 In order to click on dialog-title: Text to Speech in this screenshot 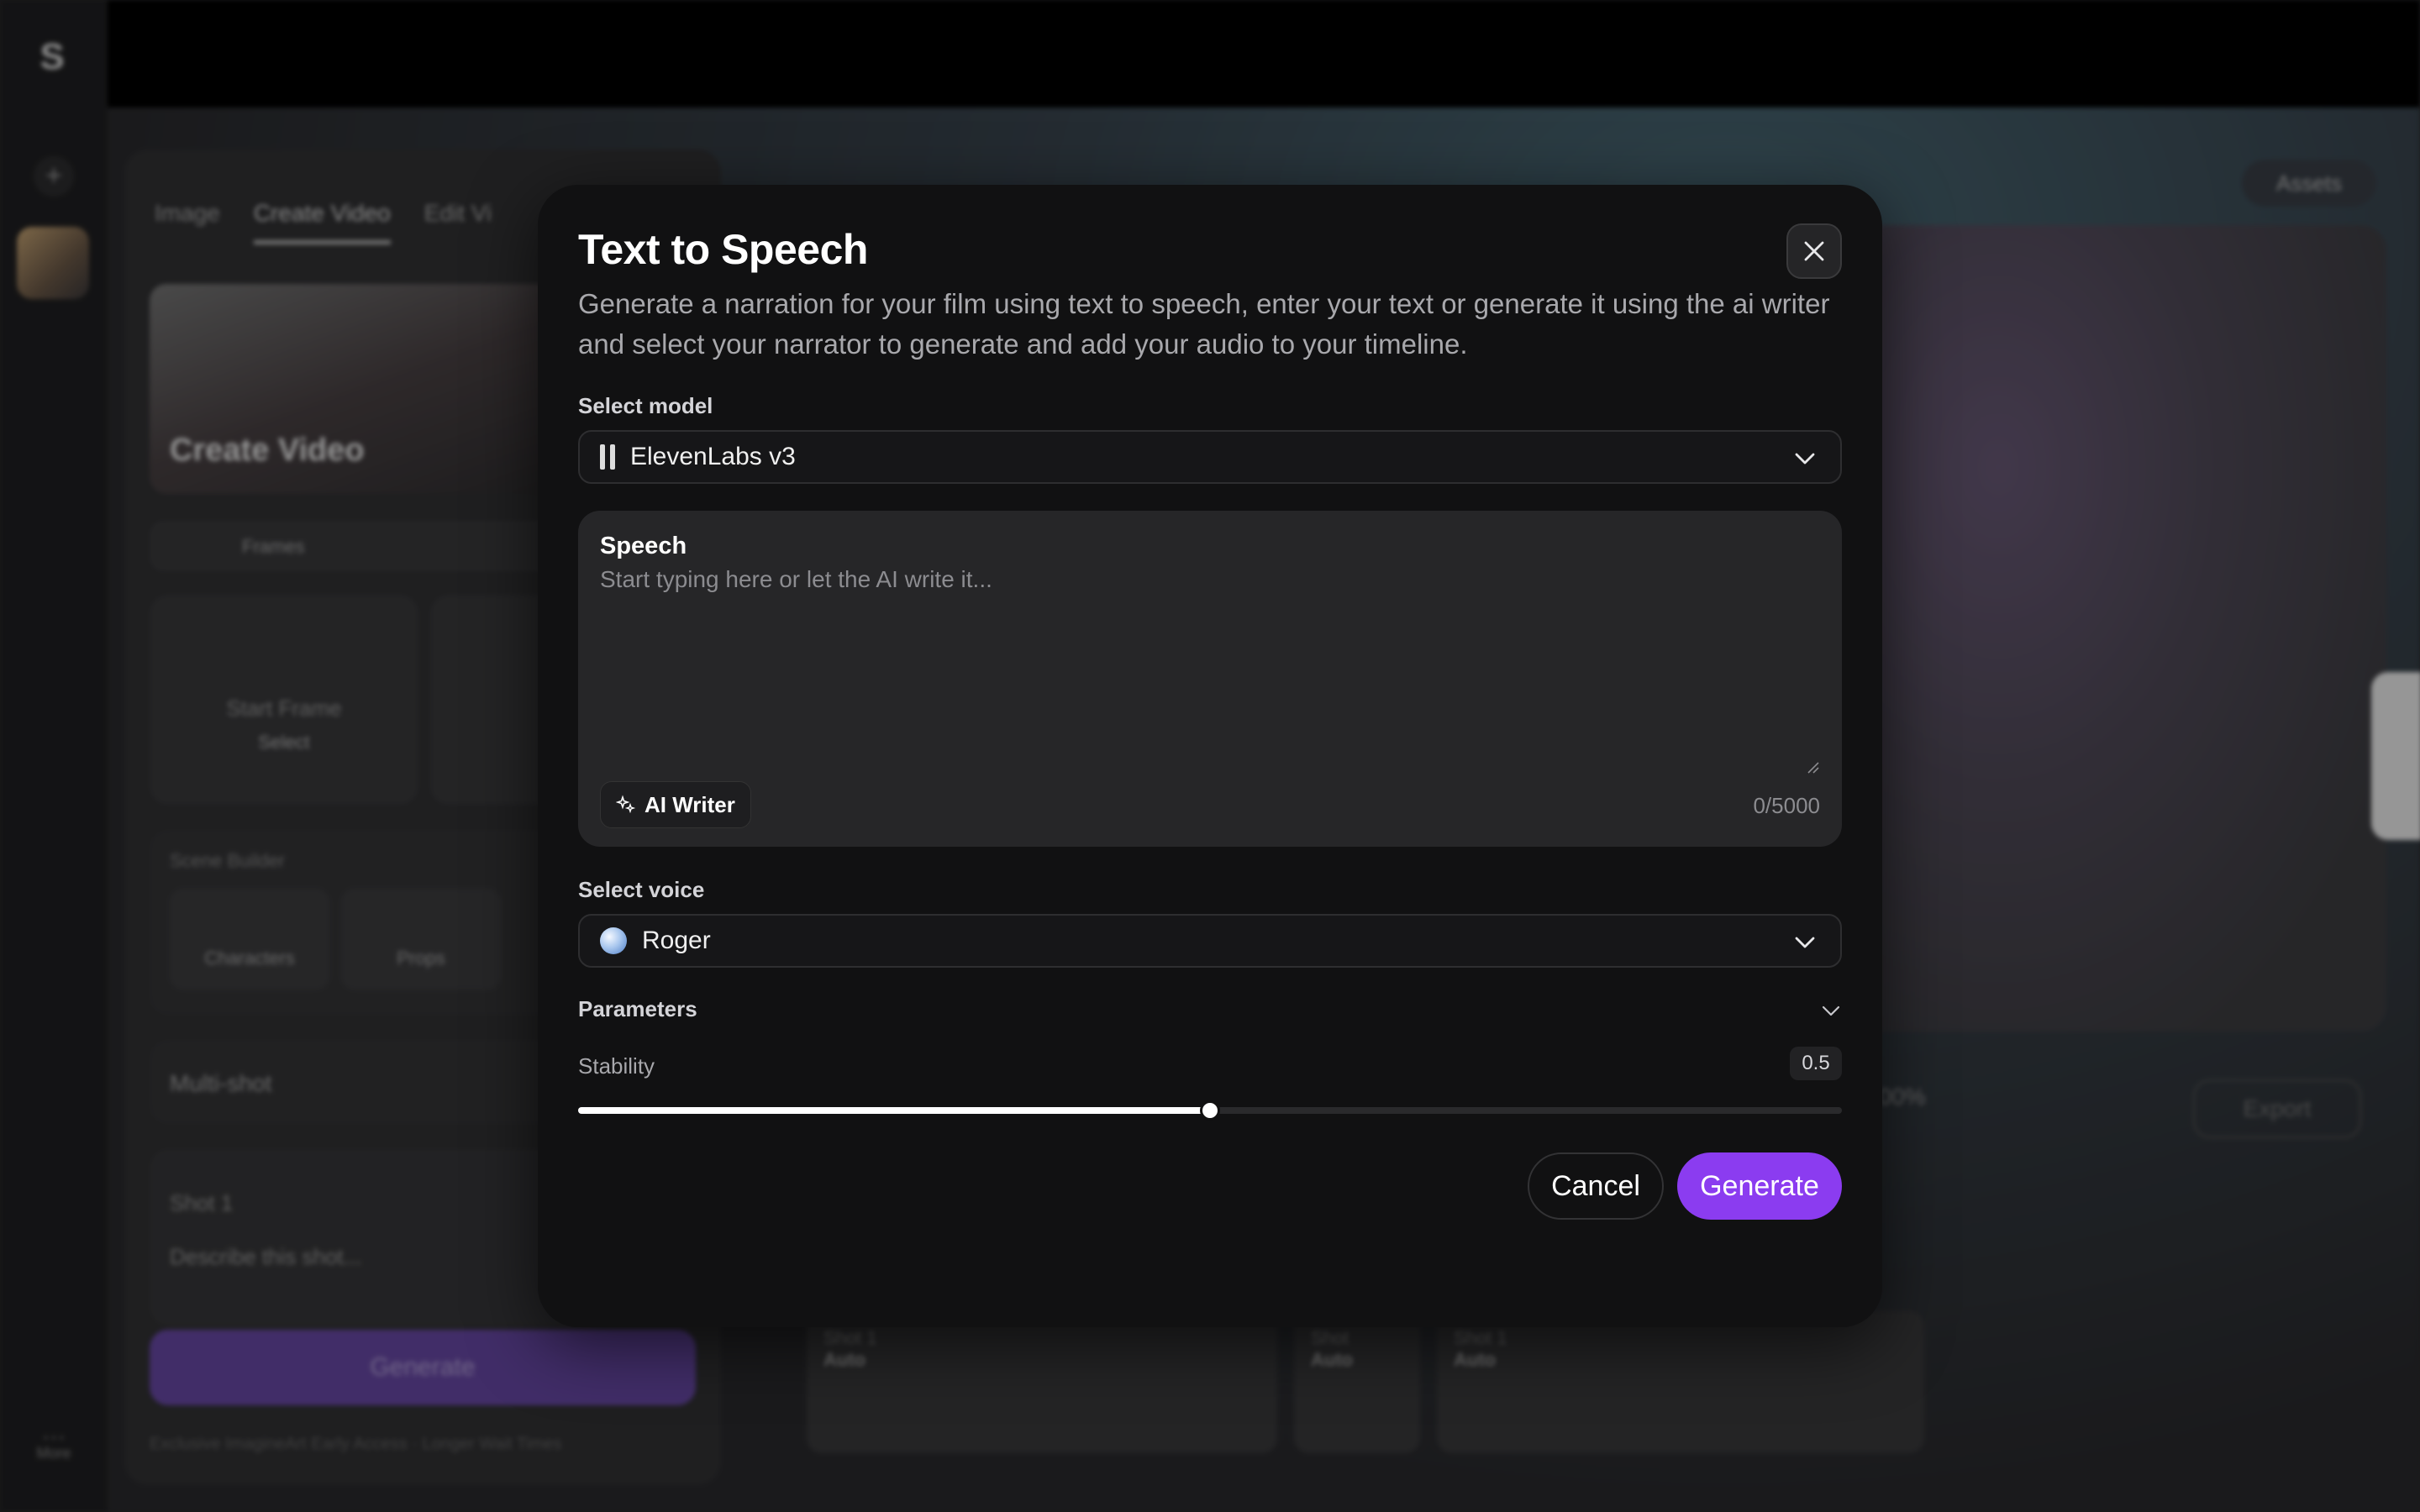, I will do `click(723, 249)`.